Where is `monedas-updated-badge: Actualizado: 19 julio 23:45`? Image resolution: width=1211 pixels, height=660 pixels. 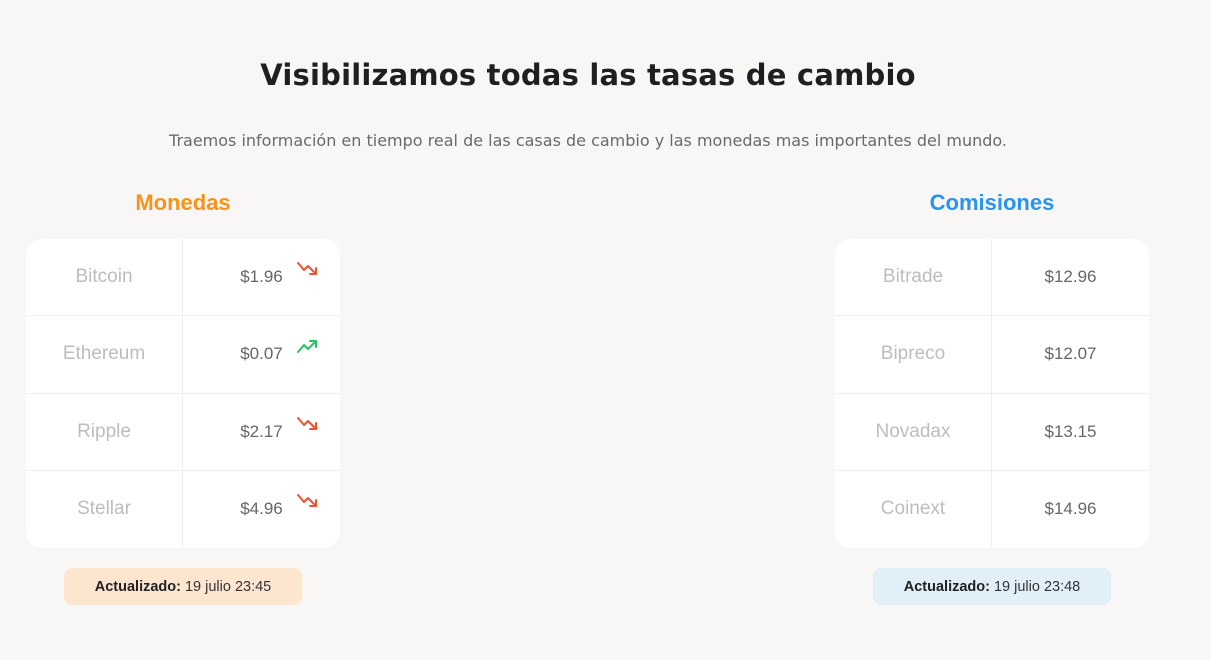
monedas-updated-badge: Actualizado: 19 julio 23:45 is located at coordinates (183, 586).